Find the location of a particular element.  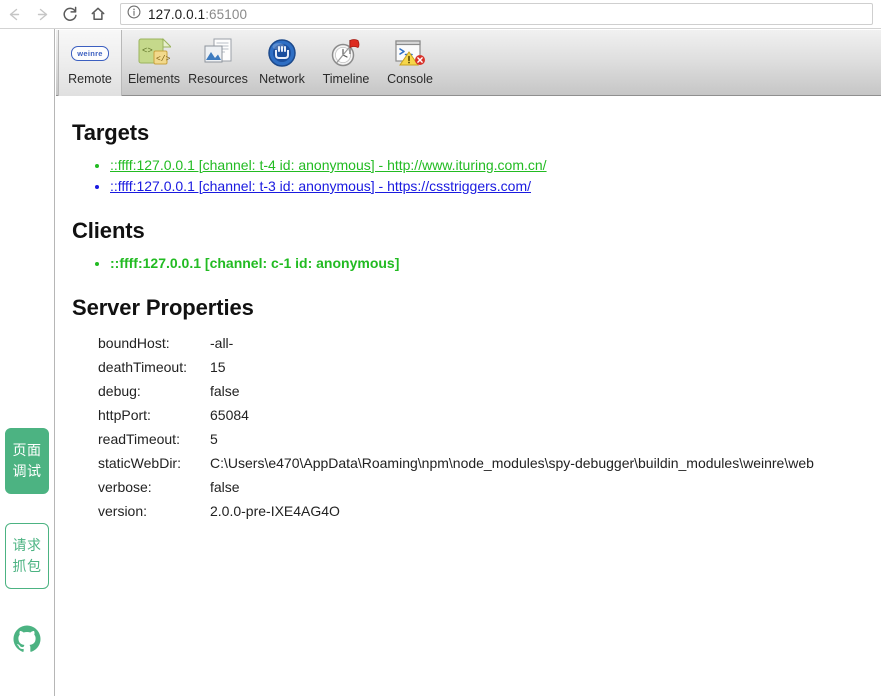

property-name: deathTimeout: is located at coordinates (142, 367).